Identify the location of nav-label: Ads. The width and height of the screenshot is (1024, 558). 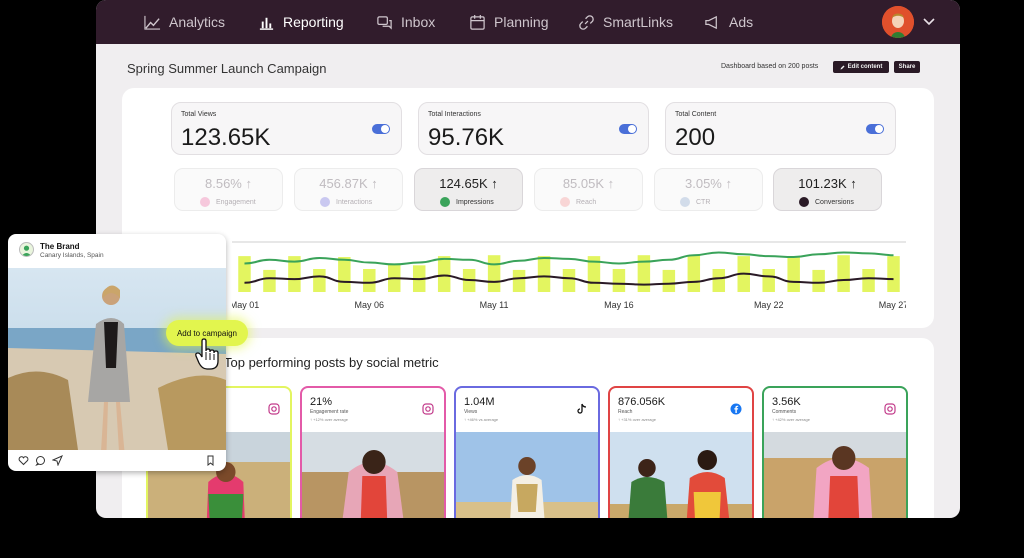
(741, 22).